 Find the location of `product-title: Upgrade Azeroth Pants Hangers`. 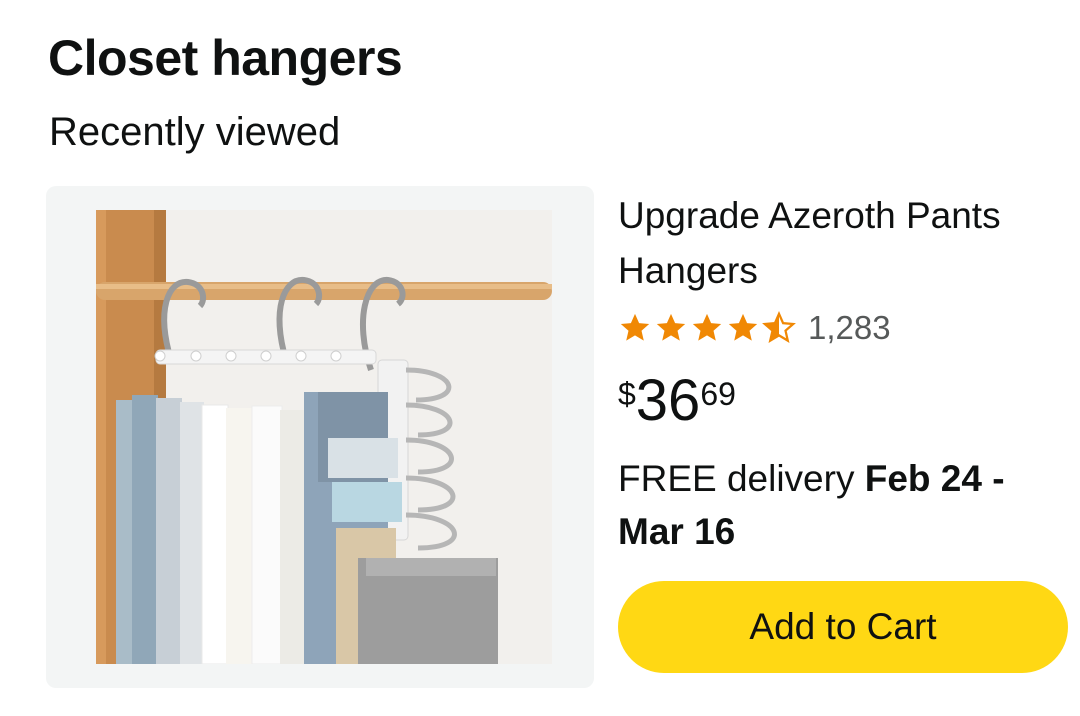

product-title: Upgrade Azeroth Pants Hangers is located at coordinates (848, 242).